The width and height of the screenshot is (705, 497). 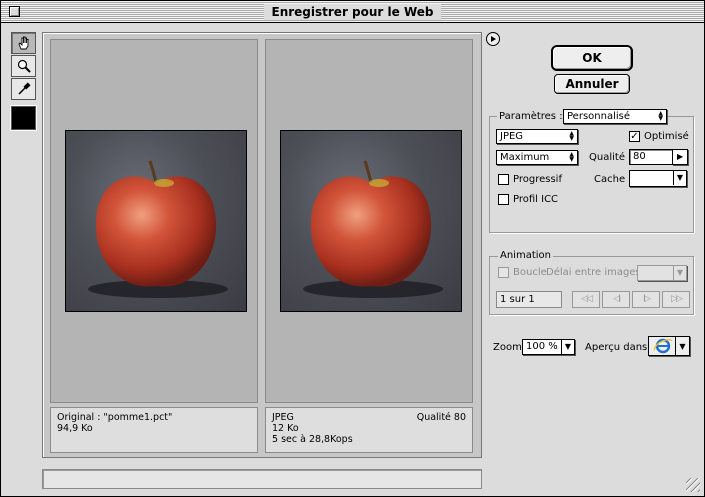 I want to click on optimized-quality: Qualité 80, so click(x=441, y=417).